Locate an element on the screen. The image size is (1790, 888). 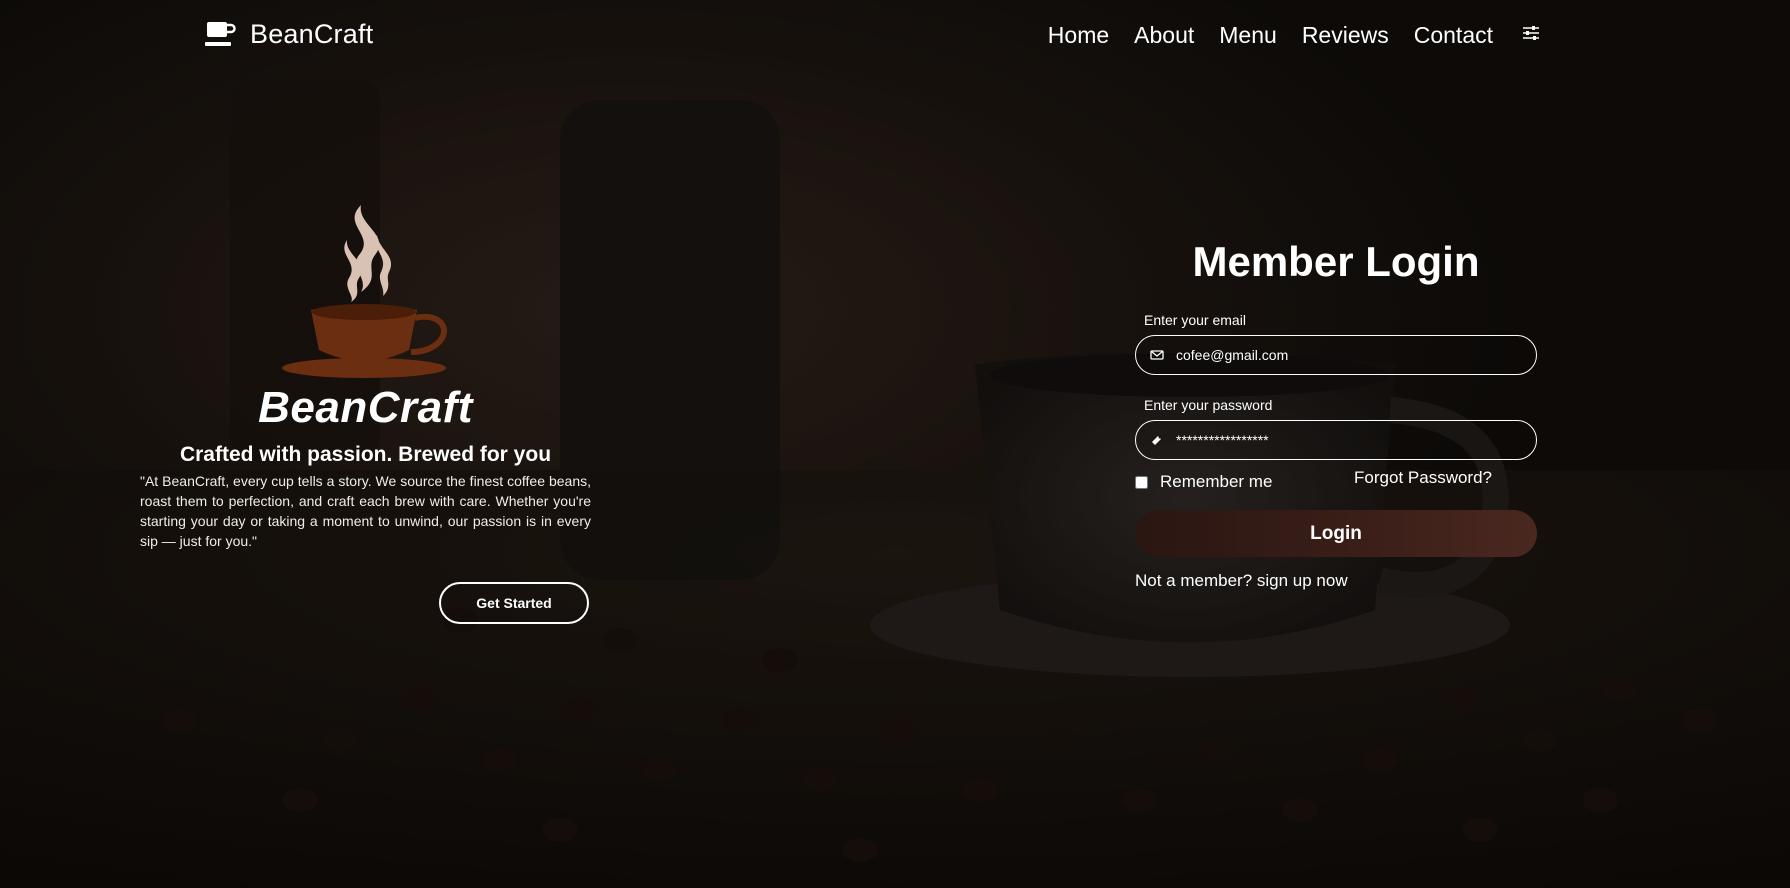
nav-home: Home is located at coordinates (1078, 35).